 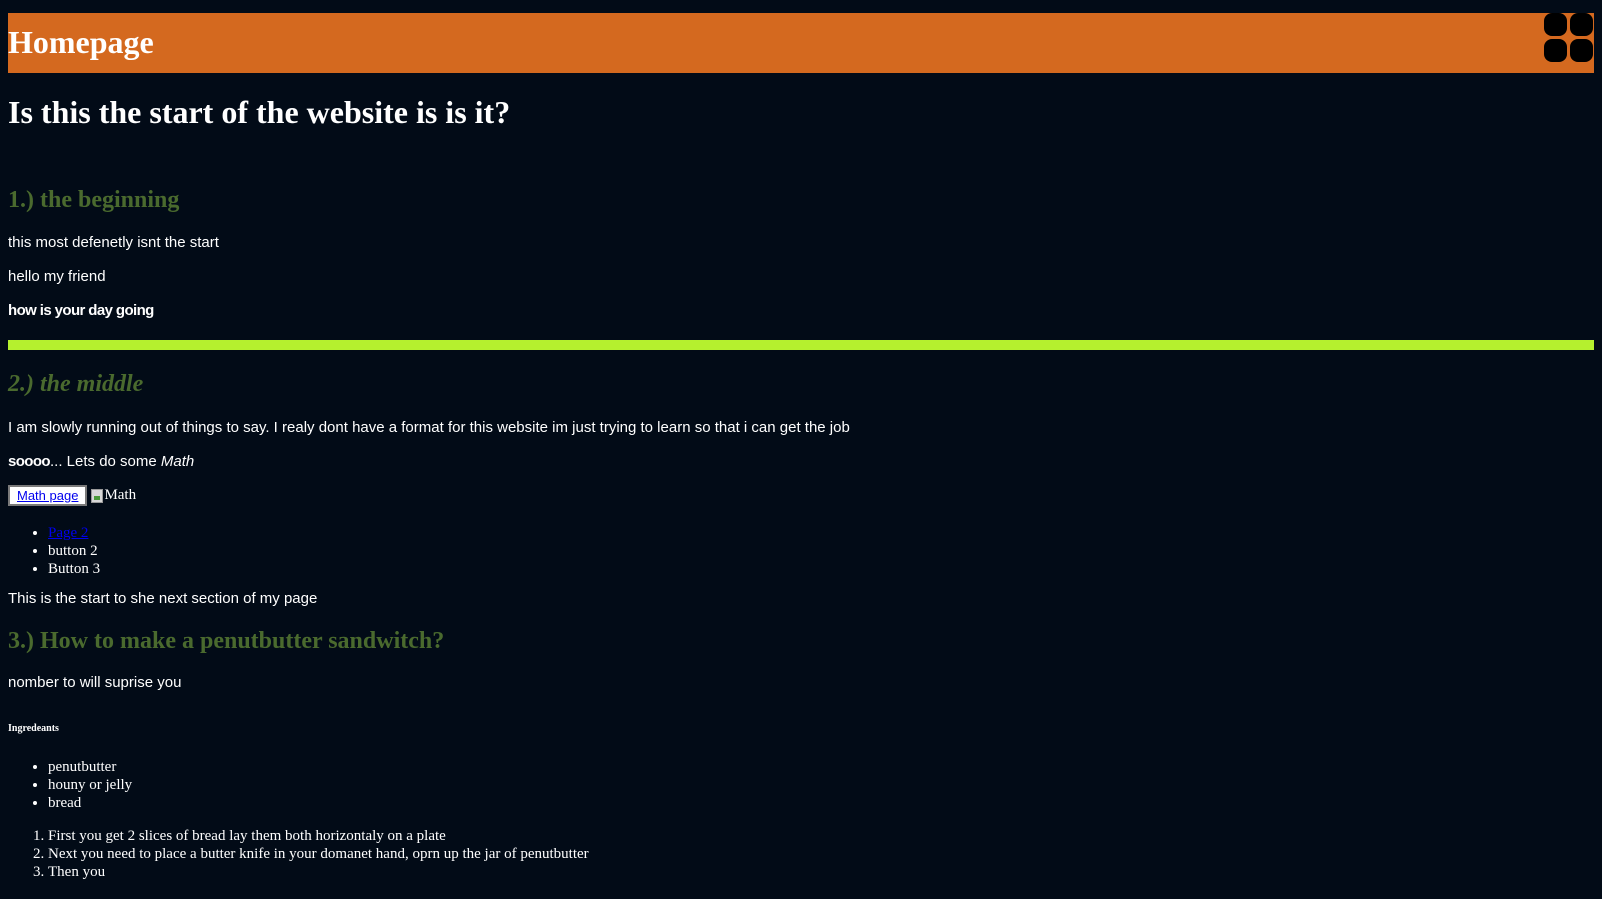 I want to click on list-item: houny or jelly, so click(x=90, y=785).